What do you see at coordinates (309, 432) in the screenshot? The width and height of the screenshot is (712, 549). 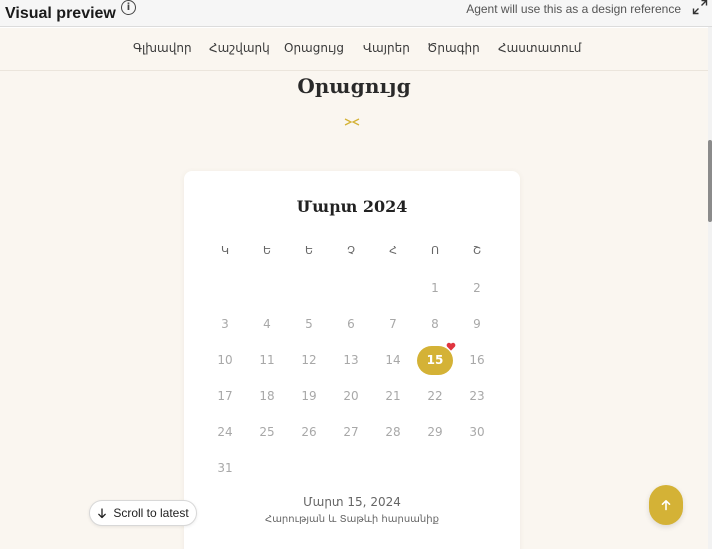 I see `calendar-day: 26` at bounding box center [309, 432].